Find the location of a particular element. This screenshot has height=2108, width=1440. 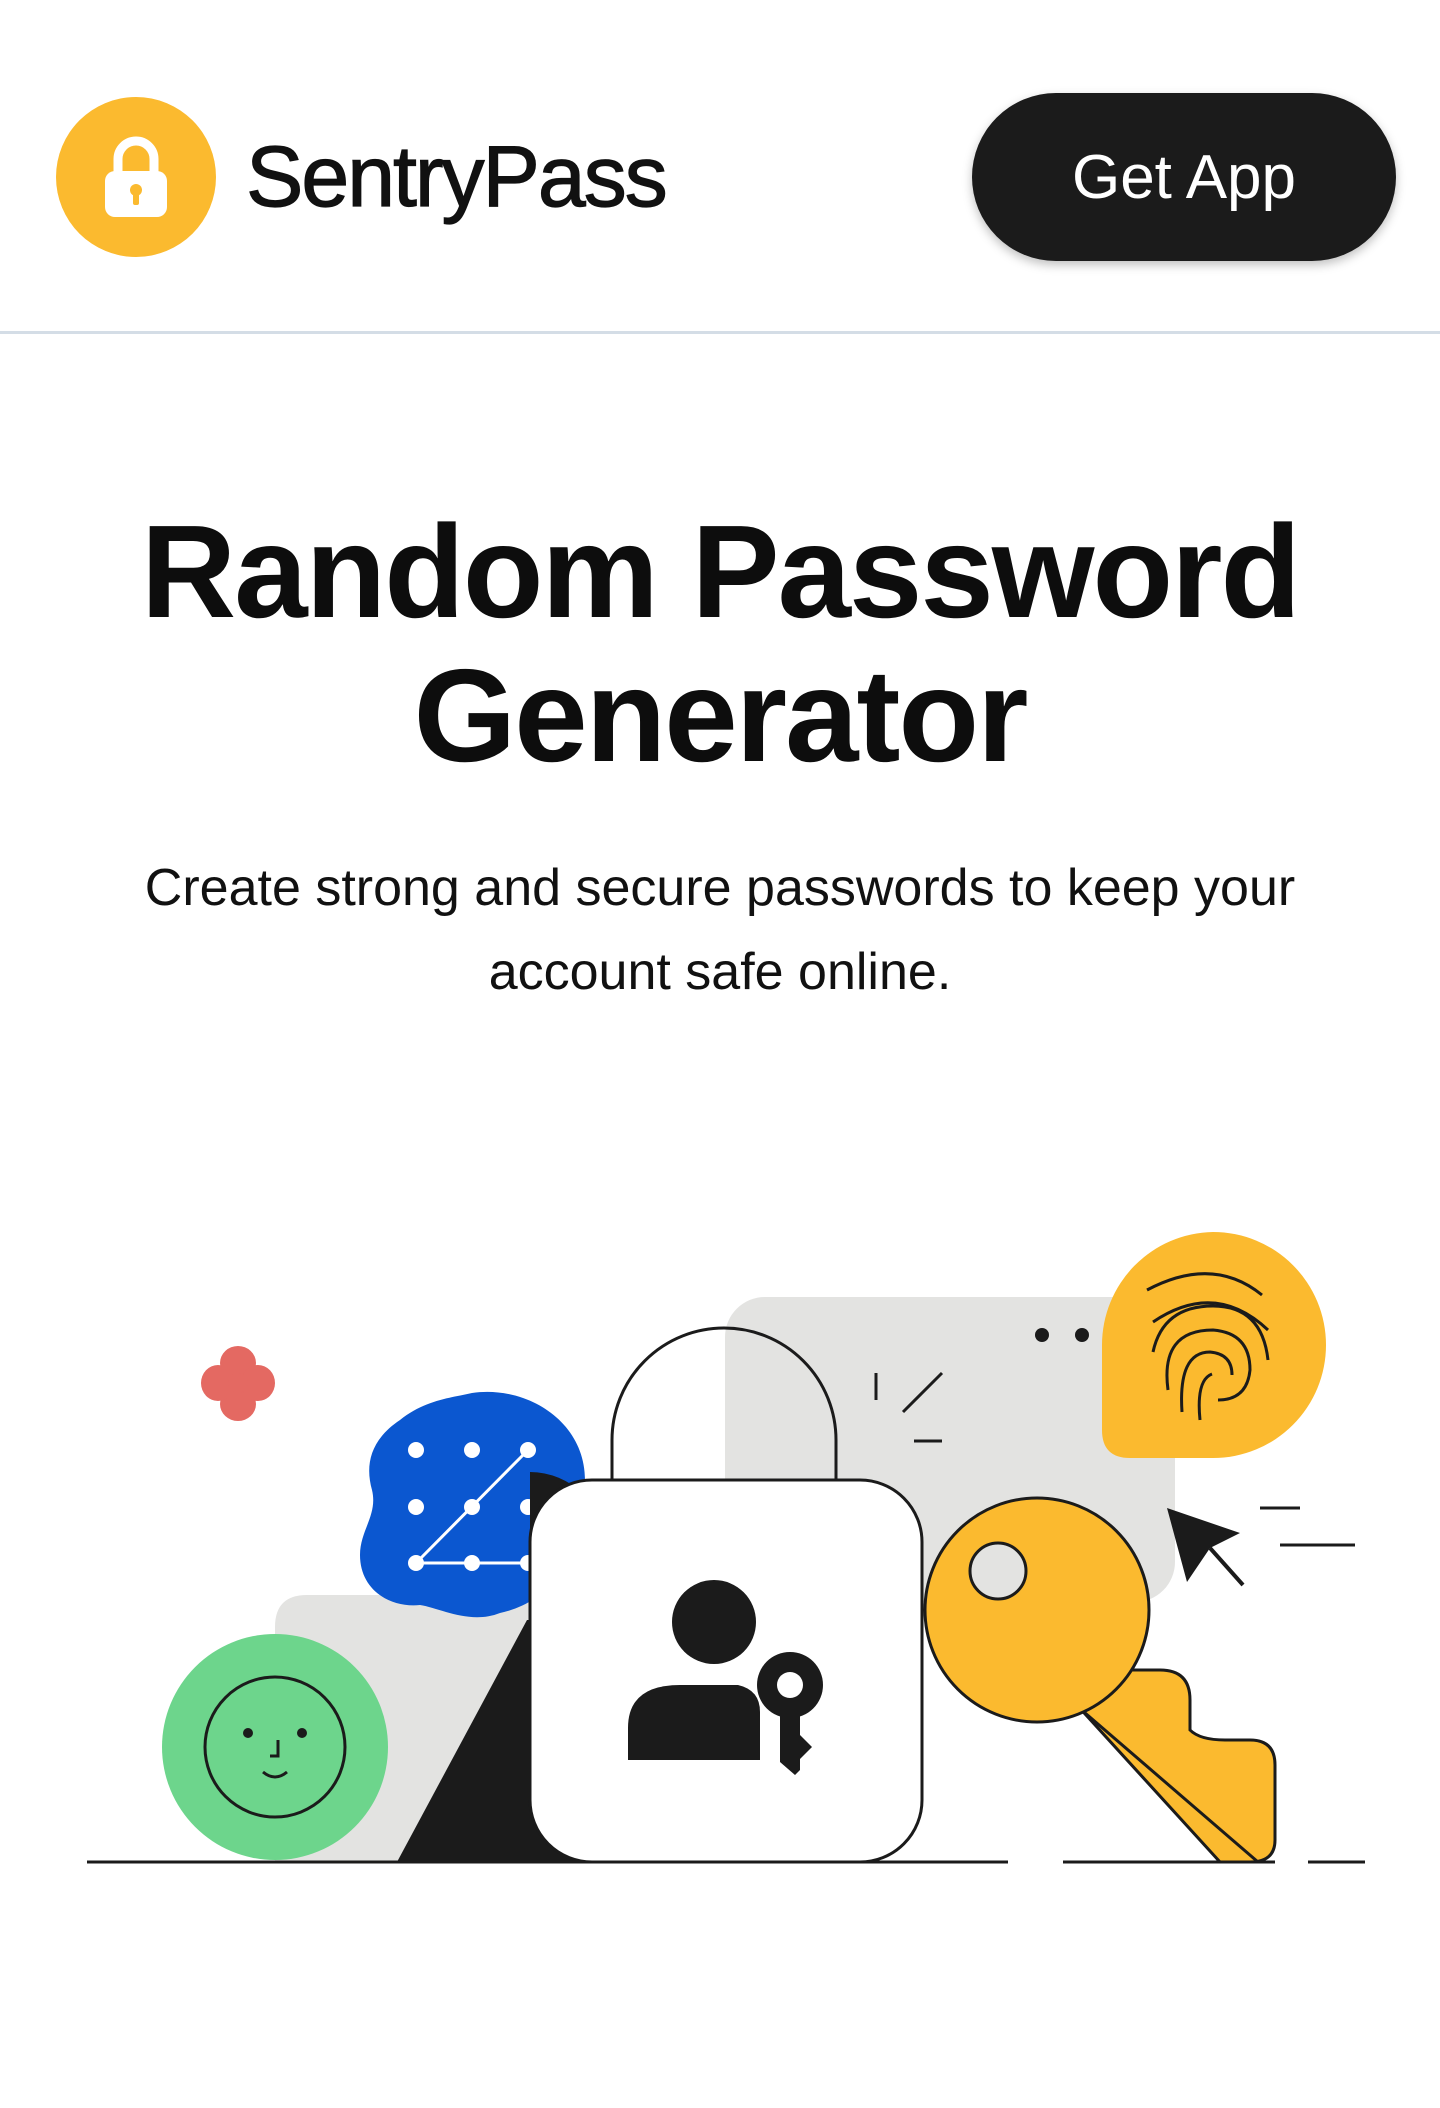

get-app-button: Get App is located at coordinates (1184, 177).